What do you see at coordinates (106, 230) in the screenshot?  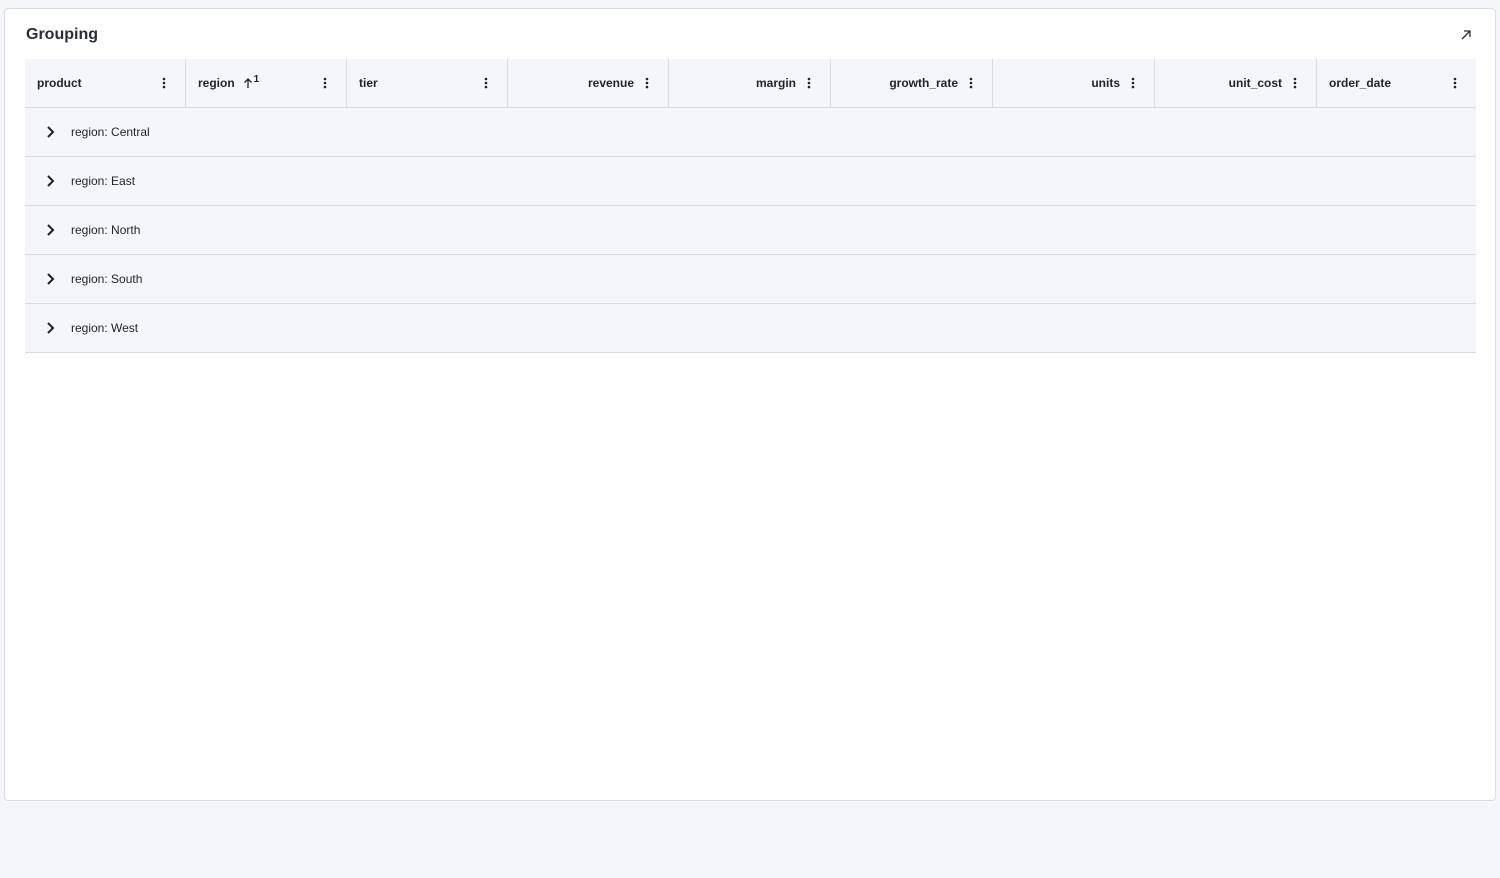 I see `group-label: region: North` at bounding box center [106, 230].